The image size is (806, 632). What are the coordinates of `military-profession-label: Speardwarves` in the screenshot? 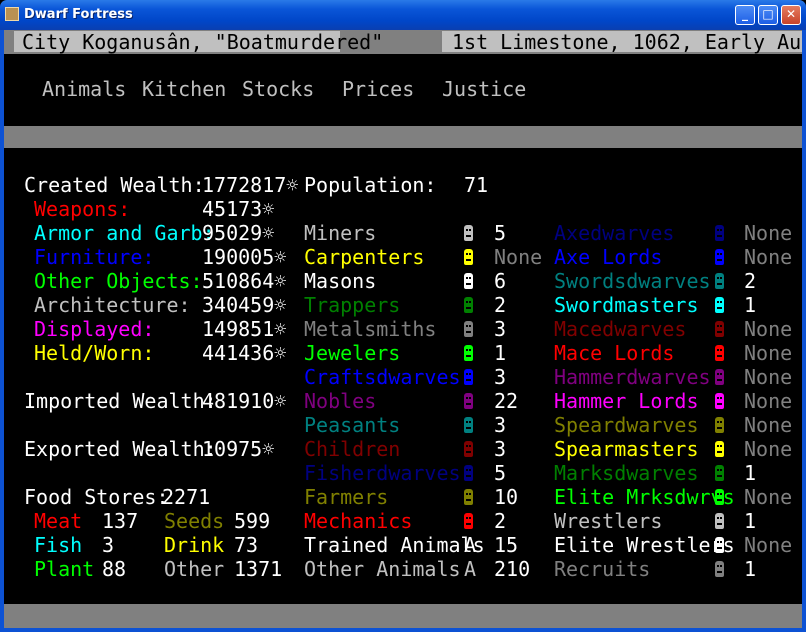 It's located at (626, 425).